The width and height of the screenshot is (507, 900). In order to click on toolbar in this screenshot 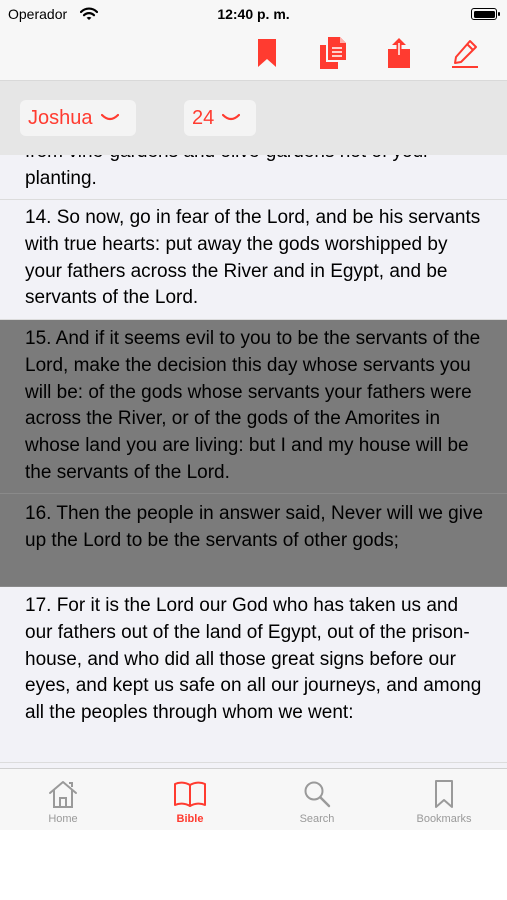, I will do `click(253, 54)`.